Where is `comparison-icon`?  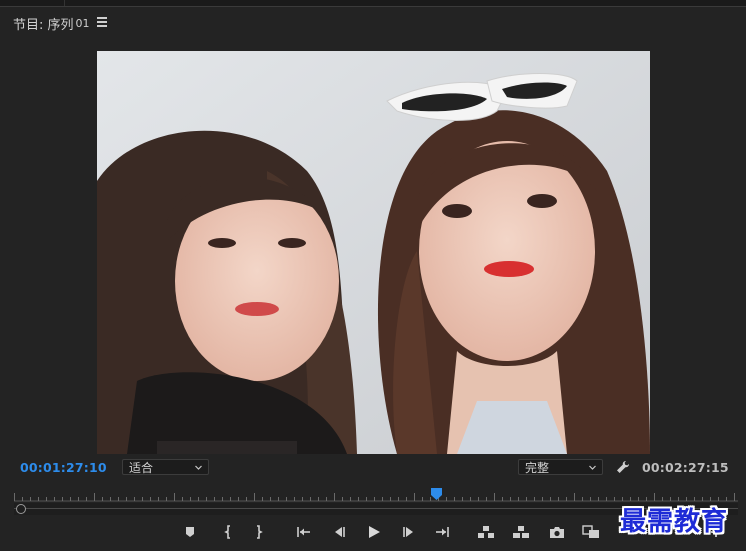 comparison-icon is located at coordinates (590, 531).